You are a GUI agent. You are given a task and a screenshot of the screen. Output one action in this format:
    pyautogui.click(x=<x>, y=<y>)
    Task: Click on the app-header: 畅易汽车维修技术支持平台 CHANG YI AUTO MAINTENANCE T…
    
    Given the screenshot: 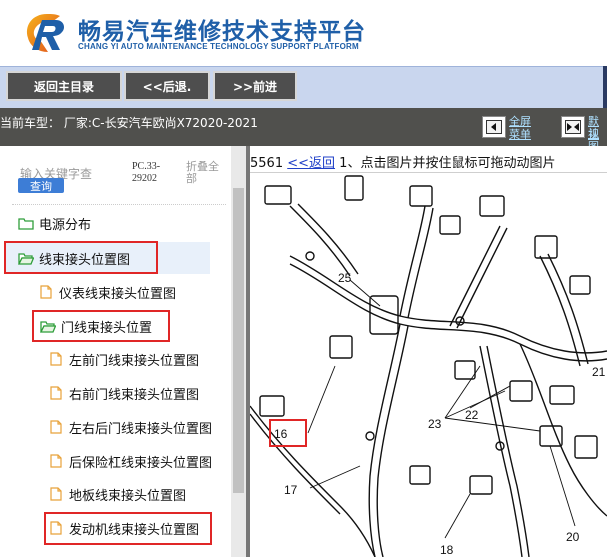 What is the action you would take?
    pyautogui.click(x=303, y=33)
    